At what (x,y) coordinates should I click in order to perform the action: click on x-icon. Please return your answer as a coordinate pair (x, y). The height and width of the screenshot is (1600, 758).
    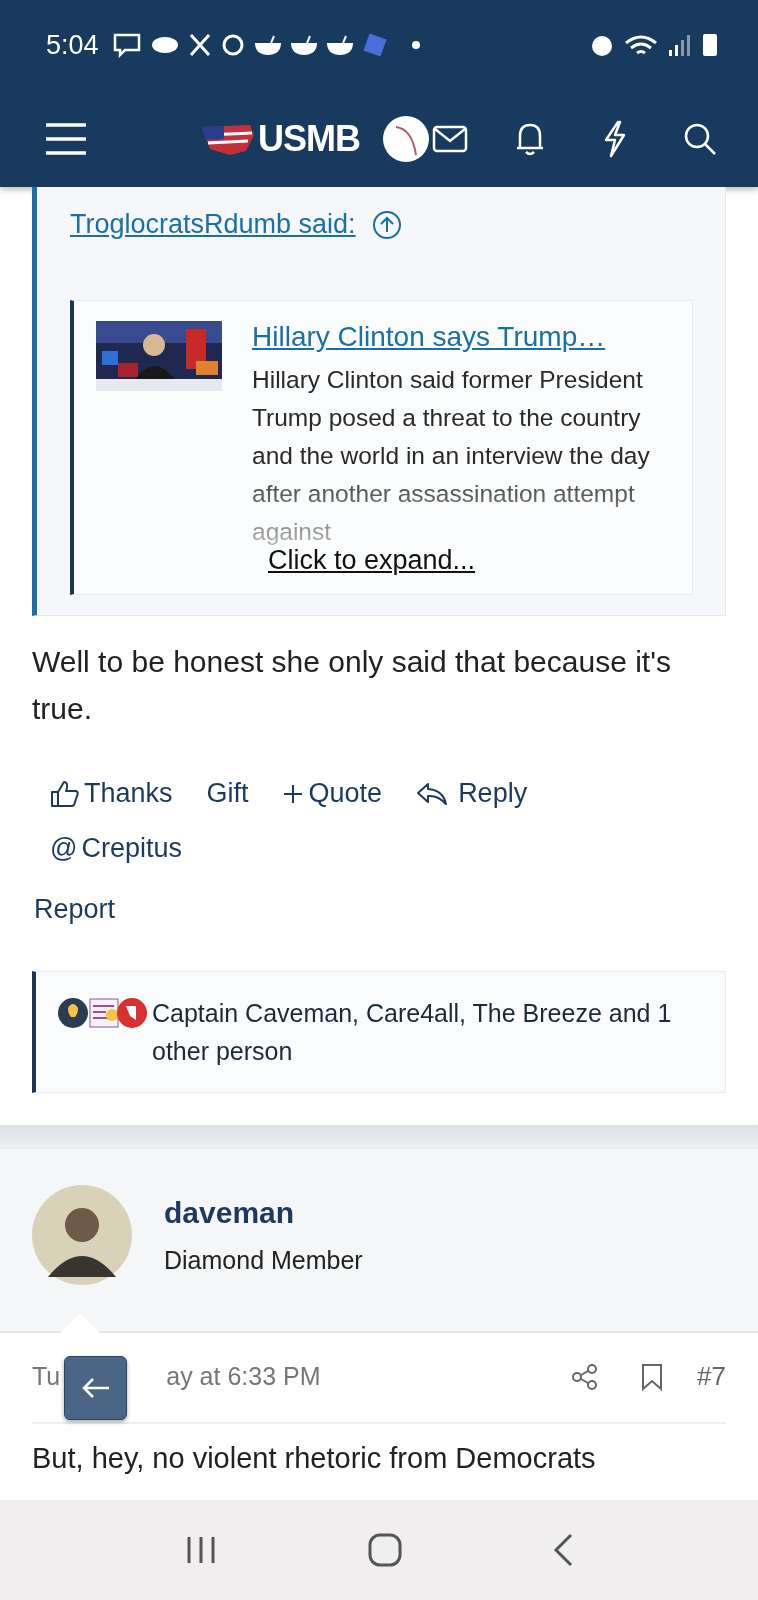
    Looking at the image, I should click on (199, 45).